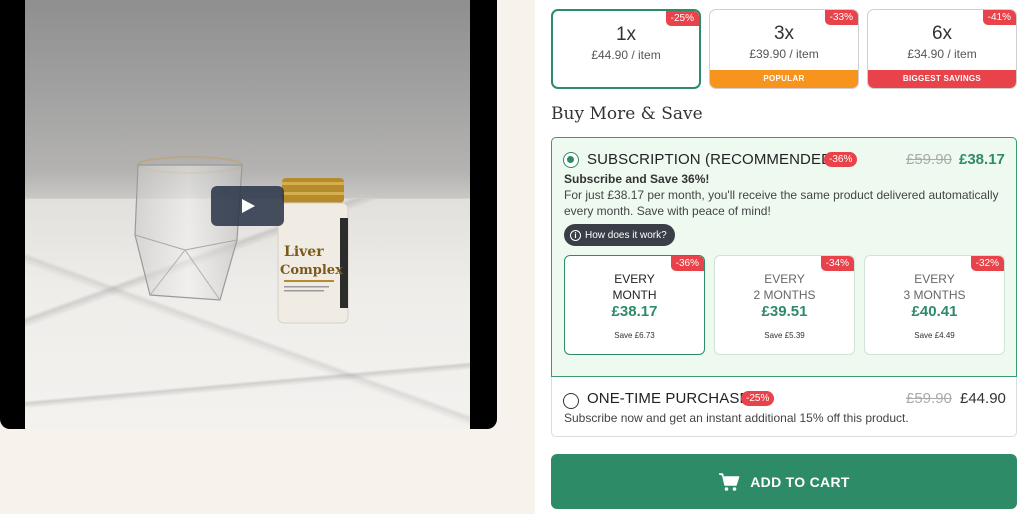 This screenshot has height=514, width=1024. Describe the element at coordinates (626, 34) in the screenshot. I see `quantity-count: 1x` at that location.